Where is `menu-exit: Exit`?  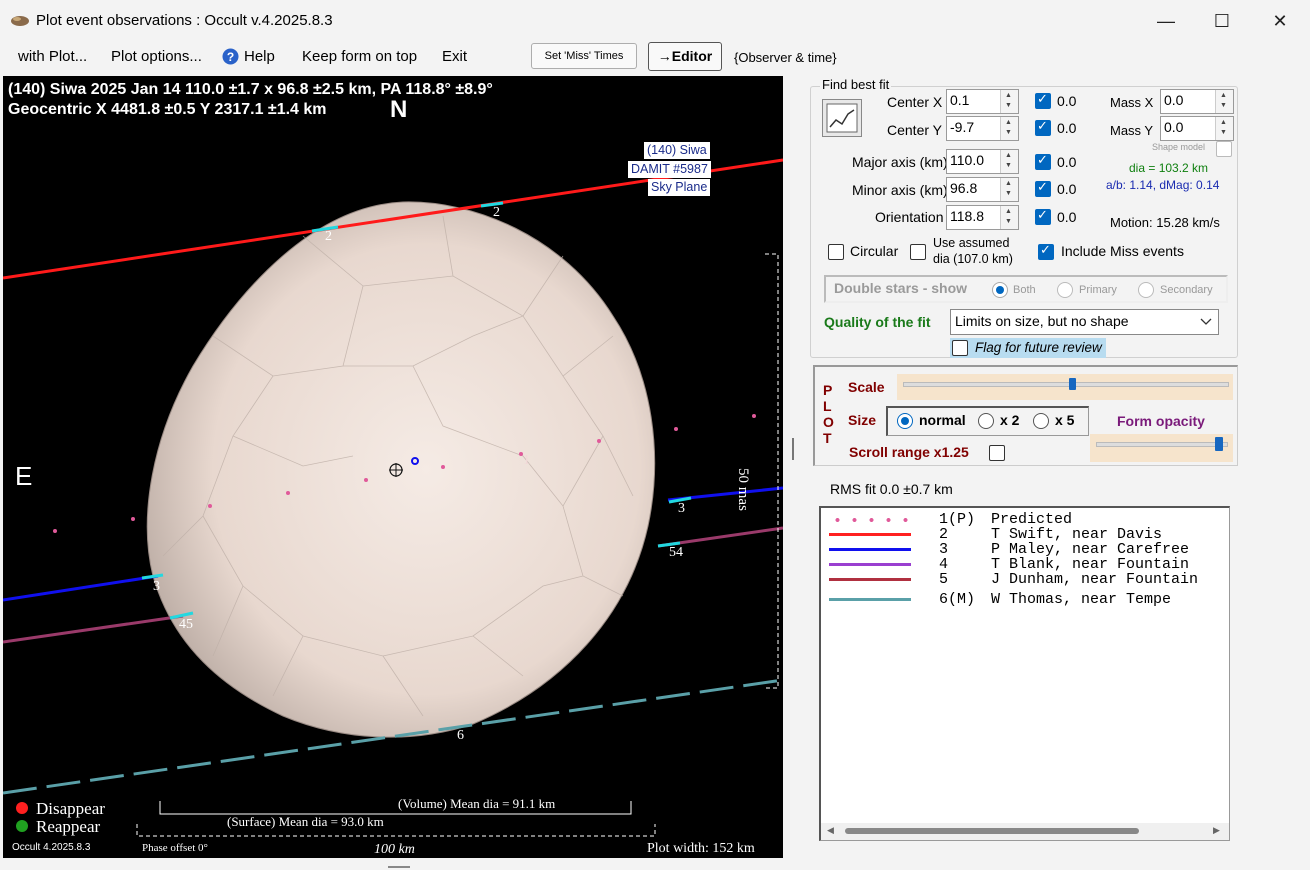 menu-exit: Exit is located at coordinates (454, 56).